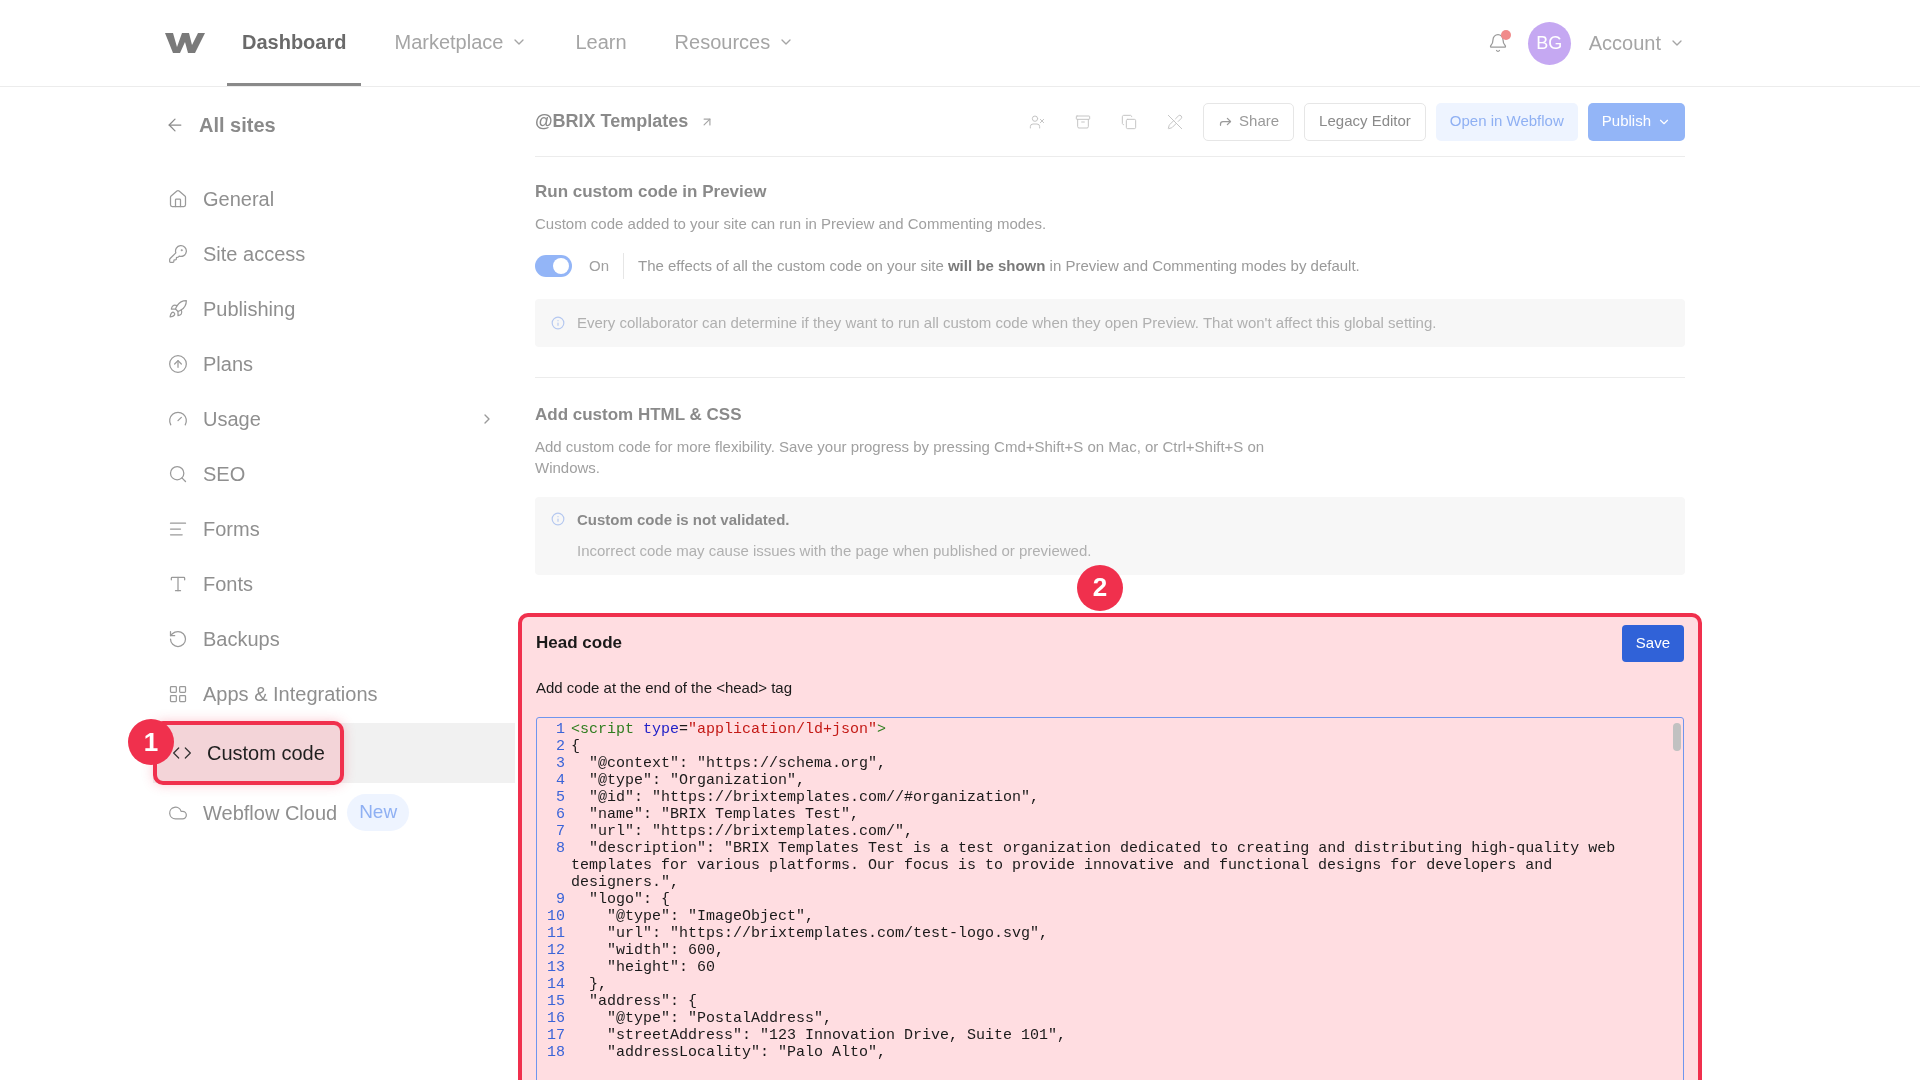 Image resolution: width=1920 pixels, height=1080 pixels. What do you see at coordinates (341, 473) in the screenshot?
I see `sidebar-item: SEO` at bounding box center [341, 473].